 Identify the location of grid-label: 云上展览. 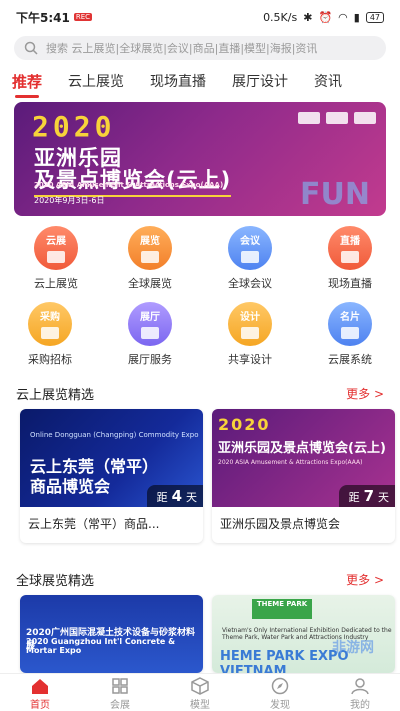
(56, 283).